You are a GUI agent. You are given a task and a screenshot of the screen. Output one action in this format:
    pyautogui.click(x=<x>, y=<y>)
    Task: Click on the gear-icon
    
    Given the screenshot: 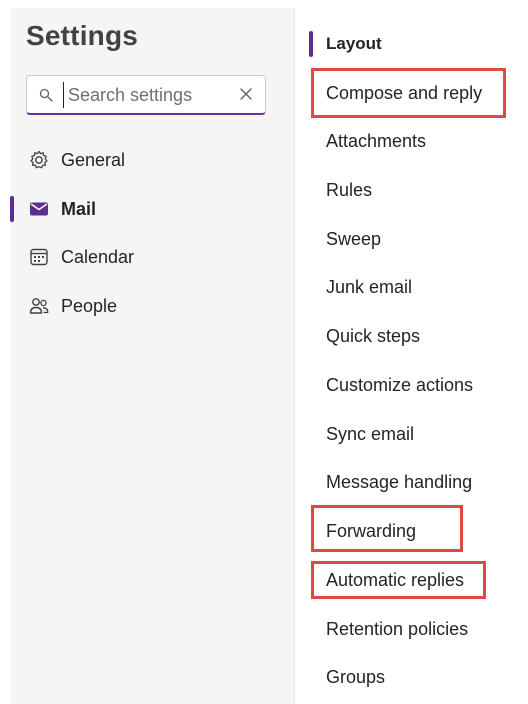 What is the action you would take?
    pyautogui.click(x=39, y=160)
    